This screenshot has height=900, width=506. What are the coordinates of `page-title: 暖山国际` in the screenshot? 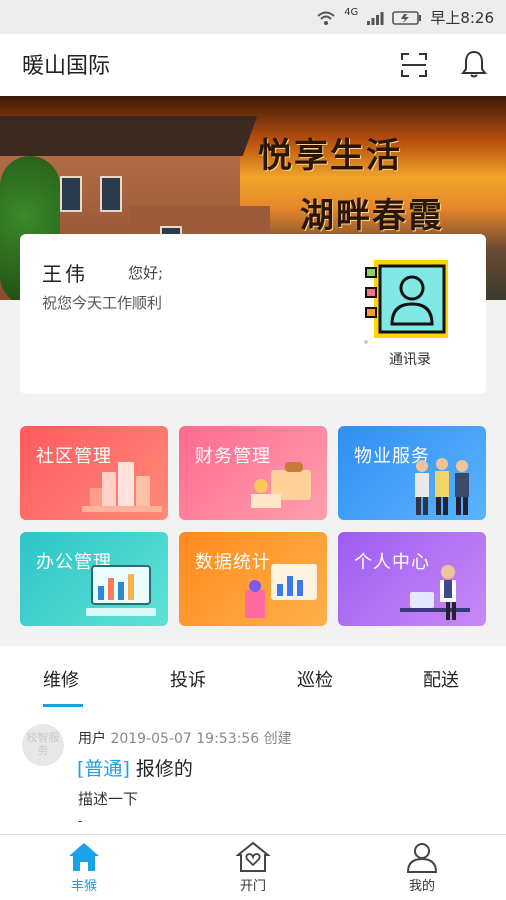 It's located at (66, 66).